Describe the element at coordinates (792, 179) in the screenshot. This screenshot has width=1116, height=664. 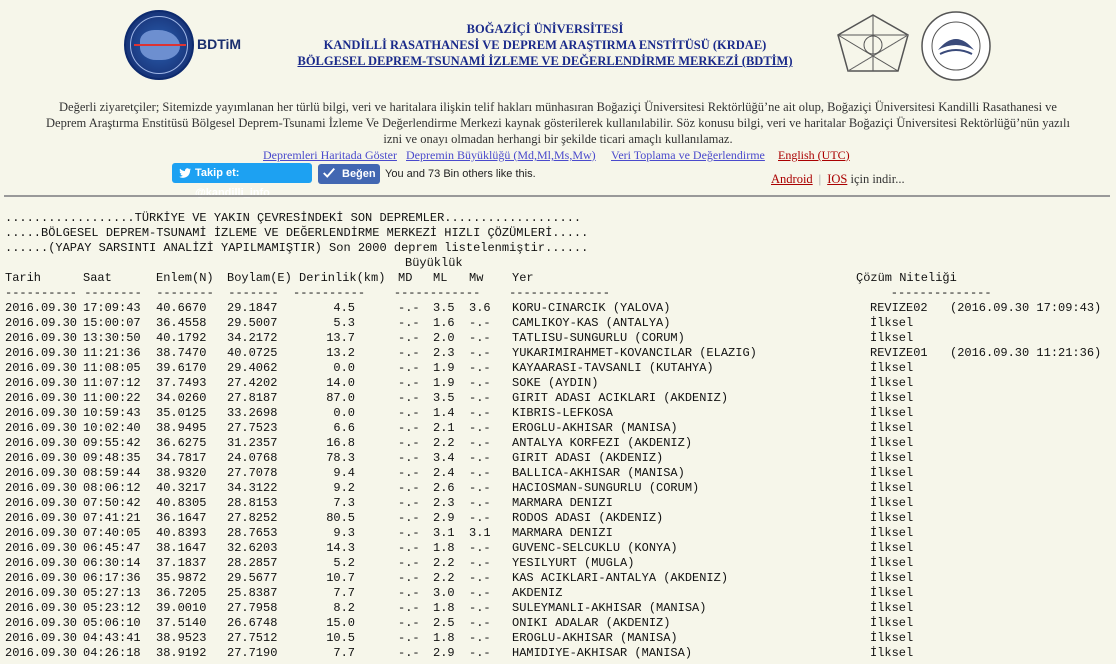
I see `android-link: Android` at that location.